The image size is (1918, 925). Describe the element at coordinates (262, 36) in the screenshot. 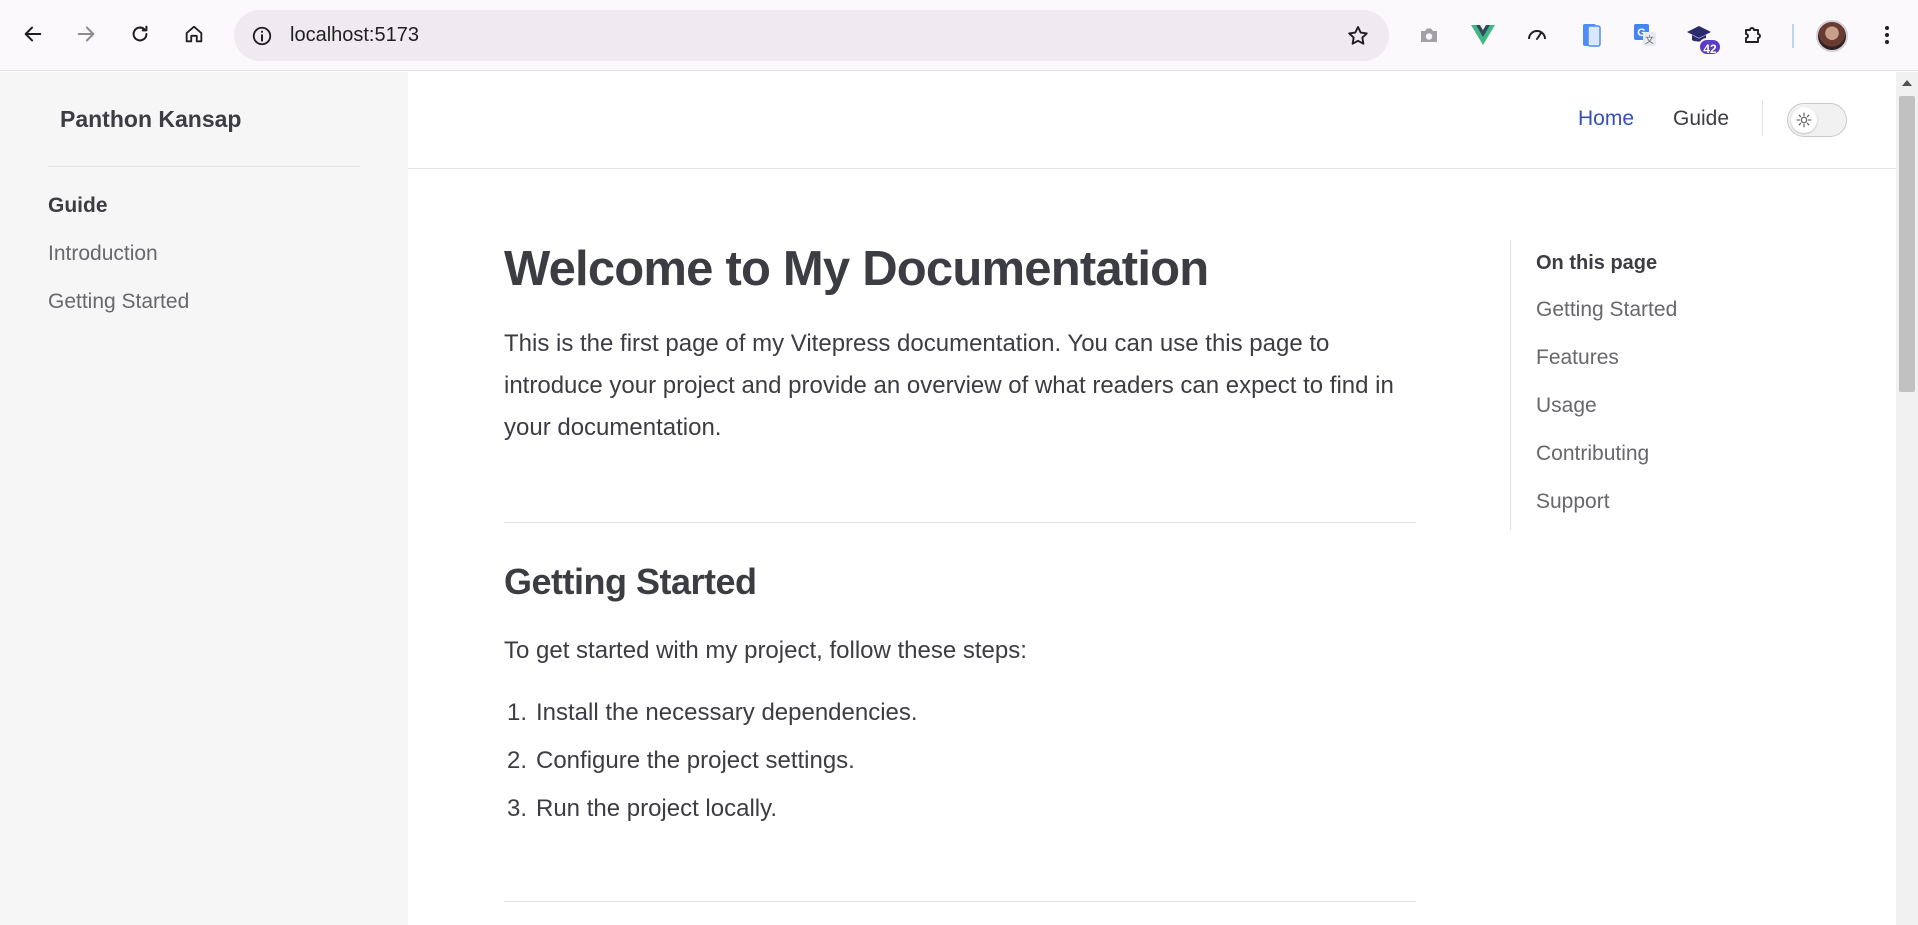

I see `site-info-icon` at that location.